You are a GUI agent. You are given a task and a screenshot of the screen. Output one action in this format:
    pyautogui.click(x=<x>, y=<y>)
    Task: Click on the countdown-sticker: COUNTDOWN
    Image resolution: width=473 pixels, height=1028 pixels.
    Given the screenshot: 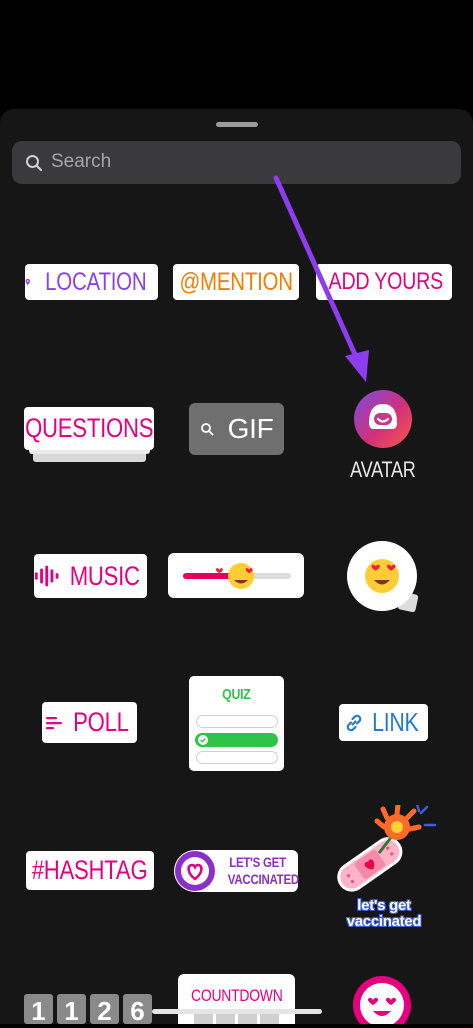 What is the action you would take?
    pyautogui.click(x=236, y=999)
    